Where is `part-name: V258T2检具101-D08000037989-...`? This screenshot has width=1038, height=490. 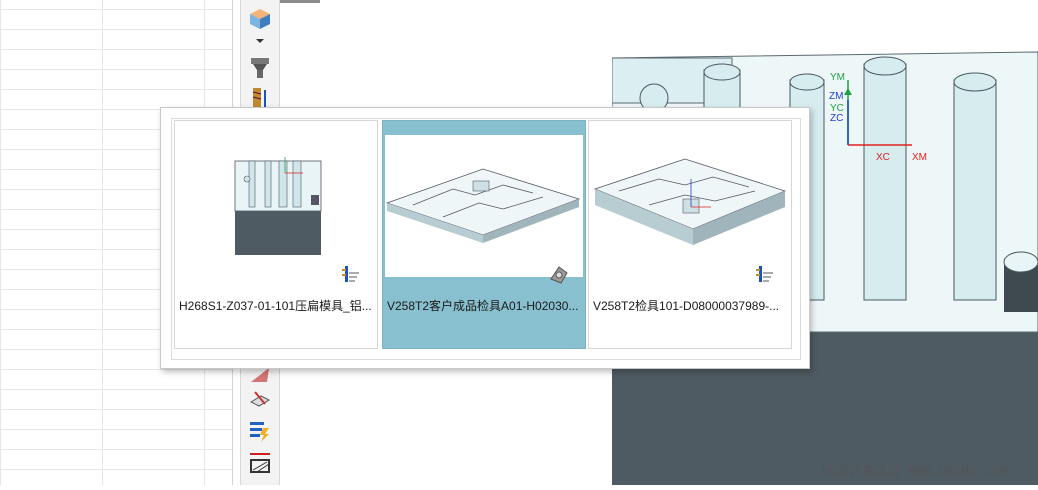 part-name: V258T2检具101-D08000037989-... is located at coordinates (686, 306).